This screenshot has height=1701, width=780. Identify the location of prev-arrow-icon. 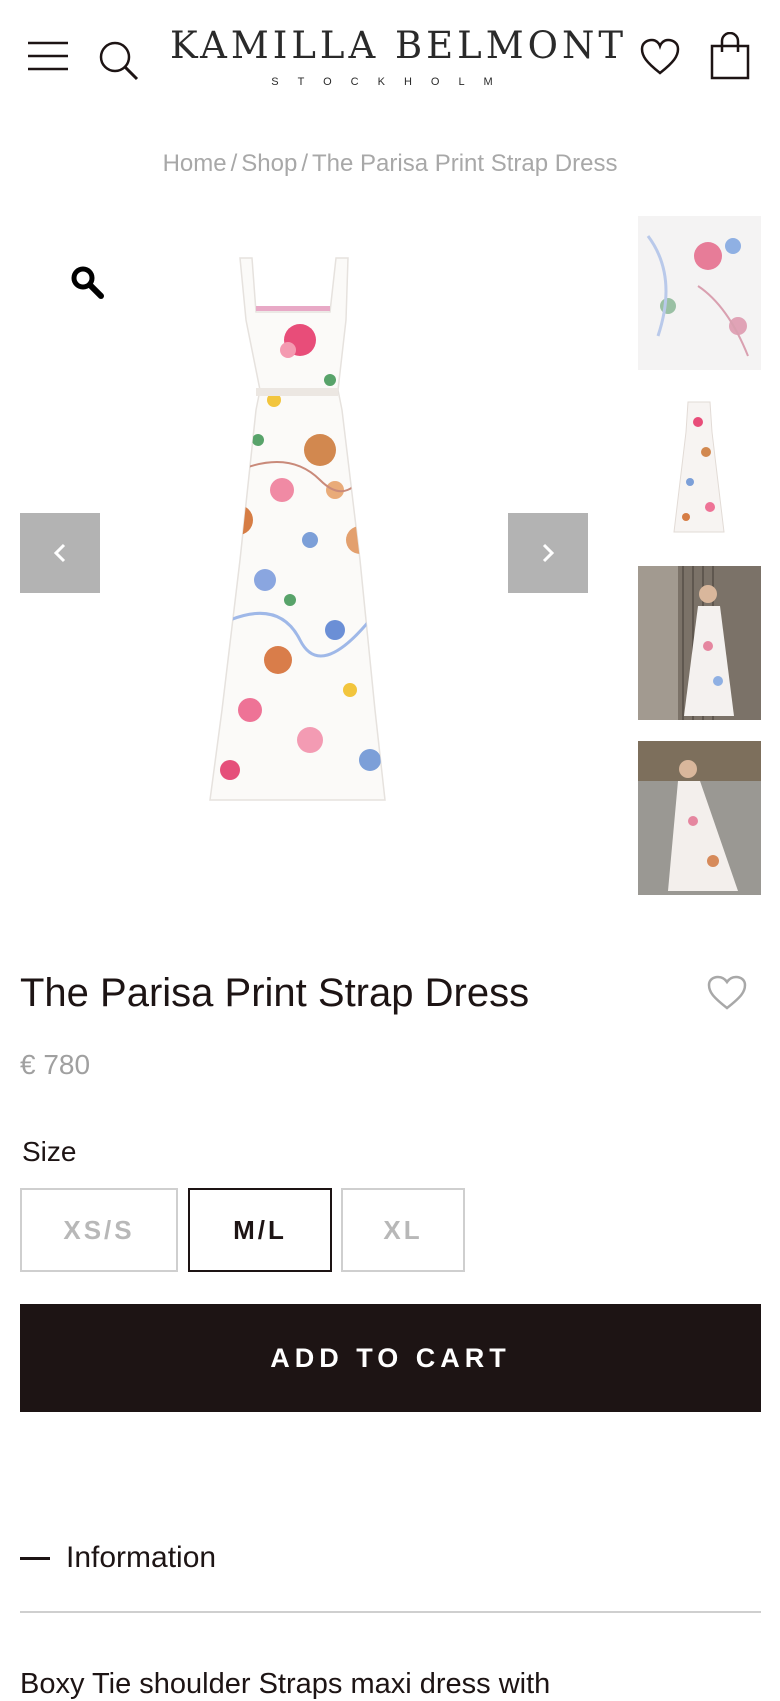
(59, 553).